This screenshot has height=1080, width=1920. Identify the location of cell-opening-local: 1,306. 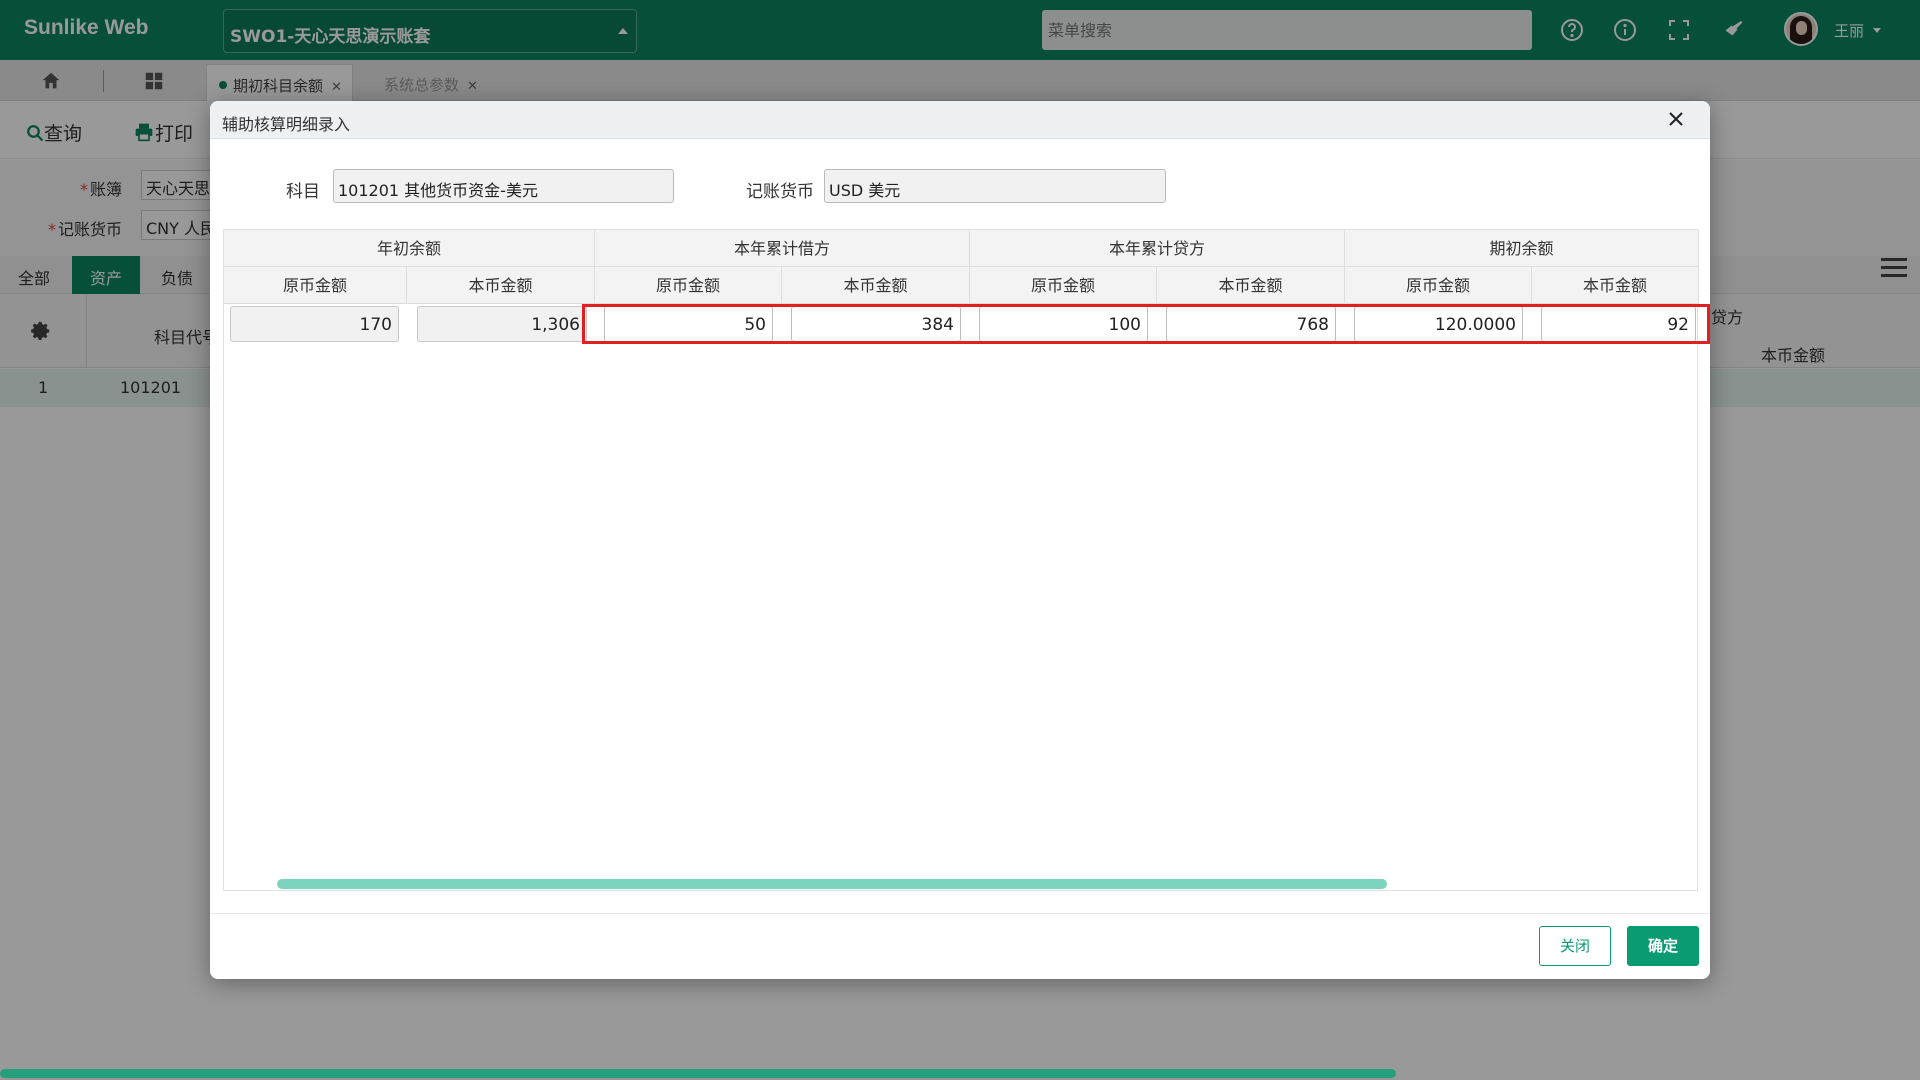
(502, 324).